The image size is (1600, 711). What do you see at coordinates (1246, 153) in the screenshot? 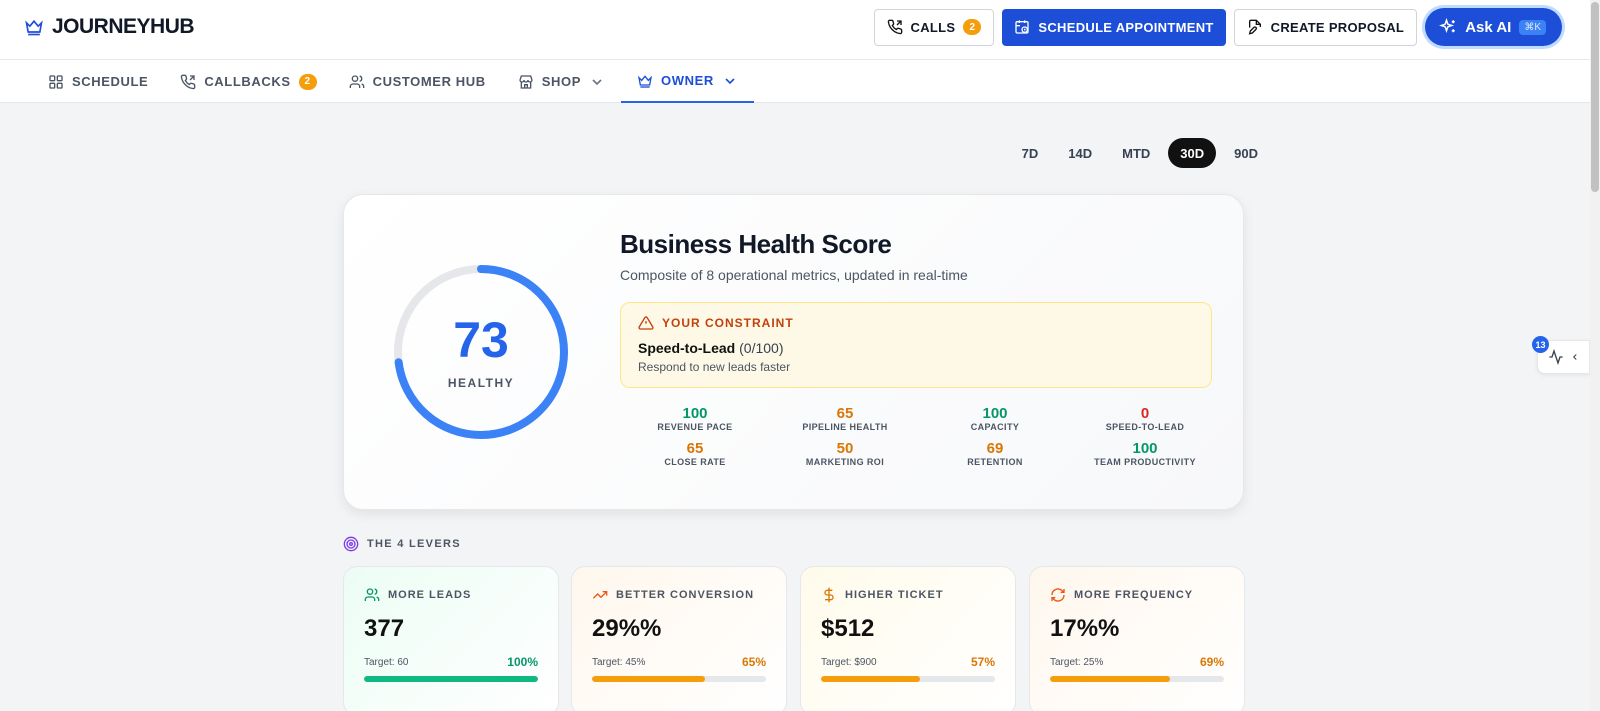
I see `range-90d: 90D` at bounding box center [1246, 153].